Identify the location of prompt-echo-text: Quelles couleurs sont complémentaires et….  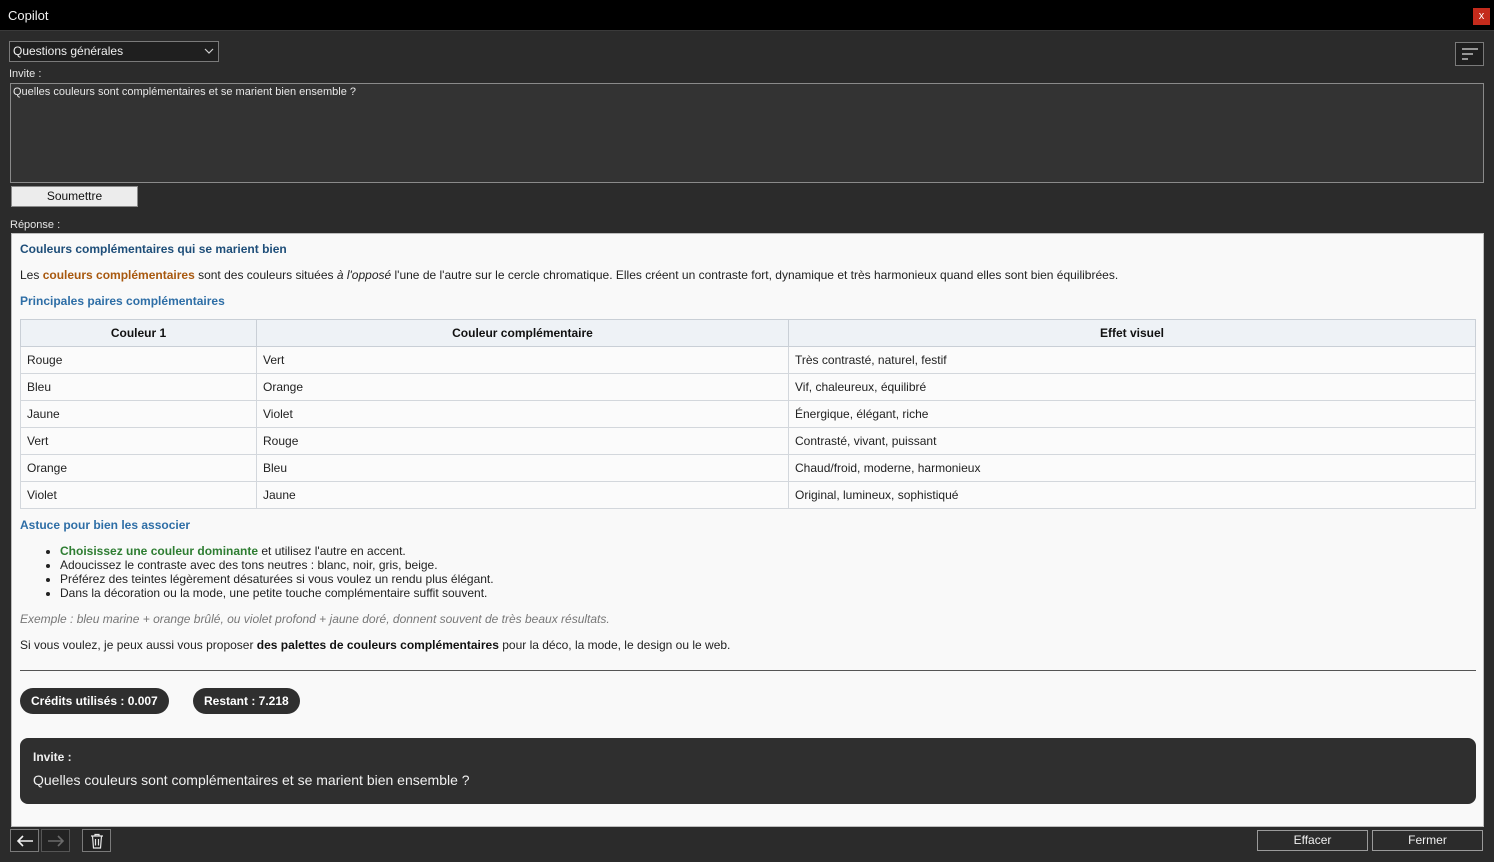
(251, 780).